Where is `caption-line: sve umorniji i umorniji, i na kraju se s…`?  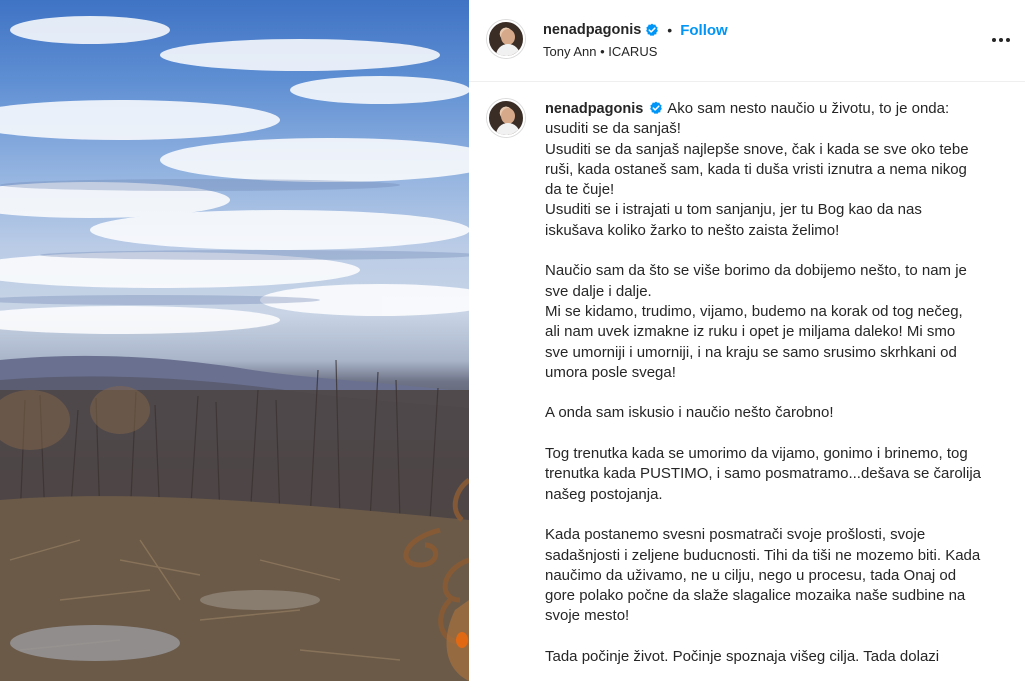 caption-line: sve umorniji i umorniji, i na kraju se s… is located at coordinates (751, 352).